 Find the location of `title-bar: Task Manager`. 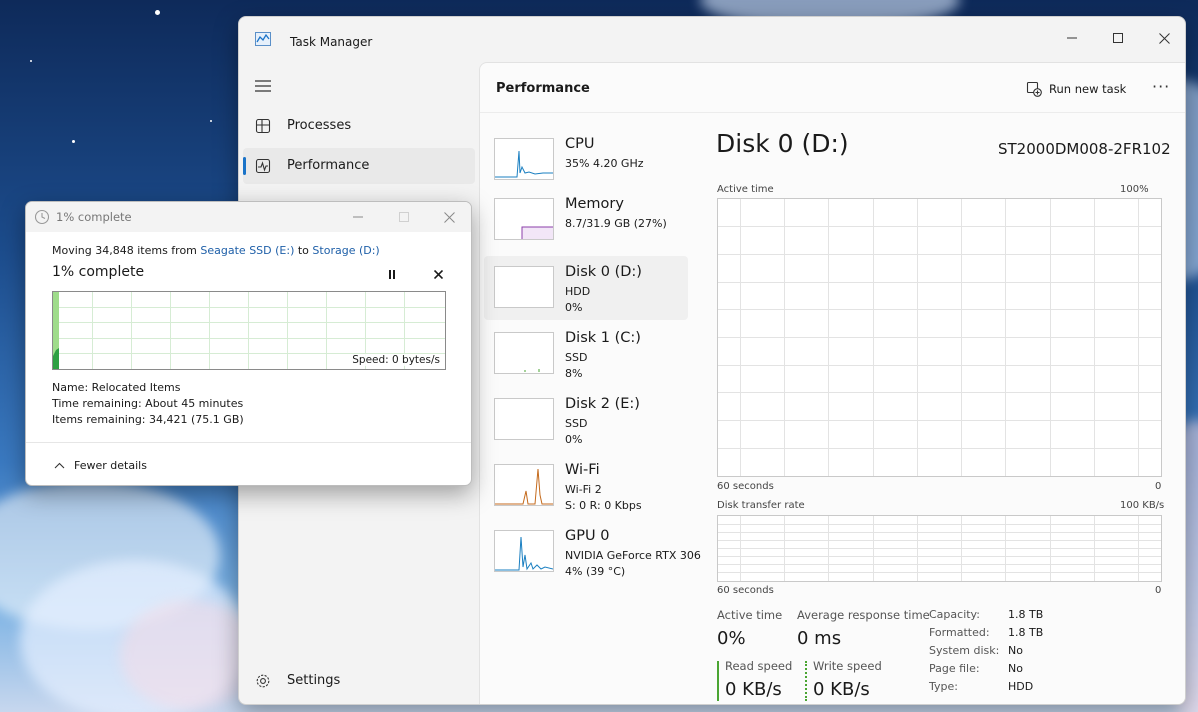

title-bar: Task Manager is located at coordinates (712, 40).